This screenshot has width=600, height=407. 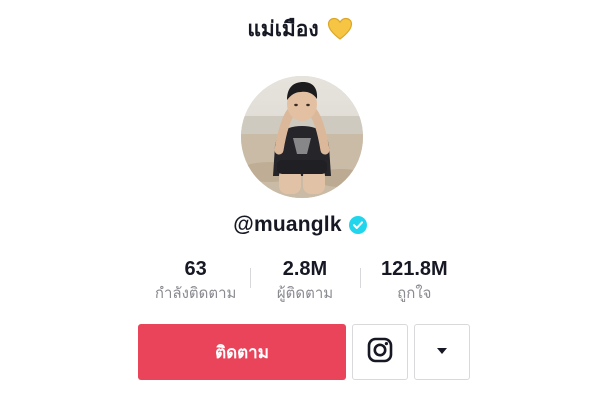 I want to click on profile-header: แม่เมือง, so click(x=300, y=29).